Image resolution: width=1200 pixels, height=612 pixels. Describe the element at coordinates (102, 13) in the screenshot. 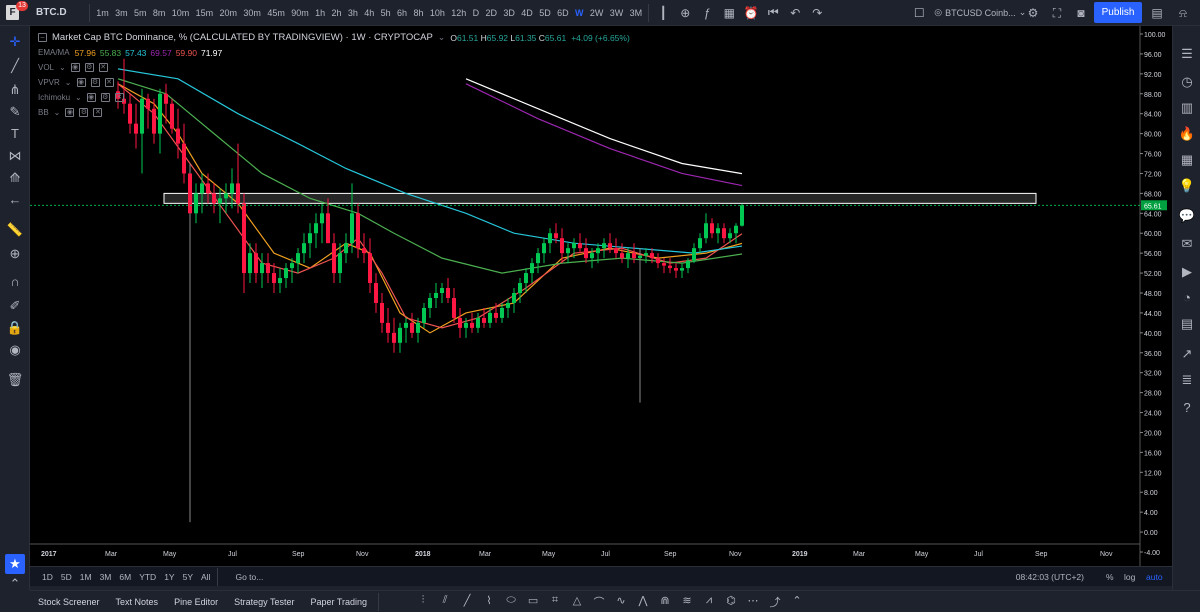

I see `timeframe-1m: 1m` at that location.